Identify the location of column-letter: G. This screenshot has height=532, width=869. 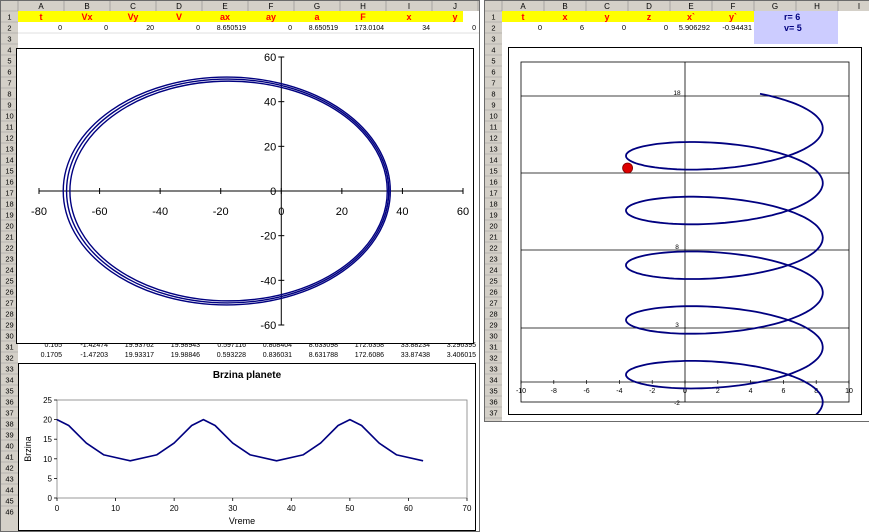
(317, 6).